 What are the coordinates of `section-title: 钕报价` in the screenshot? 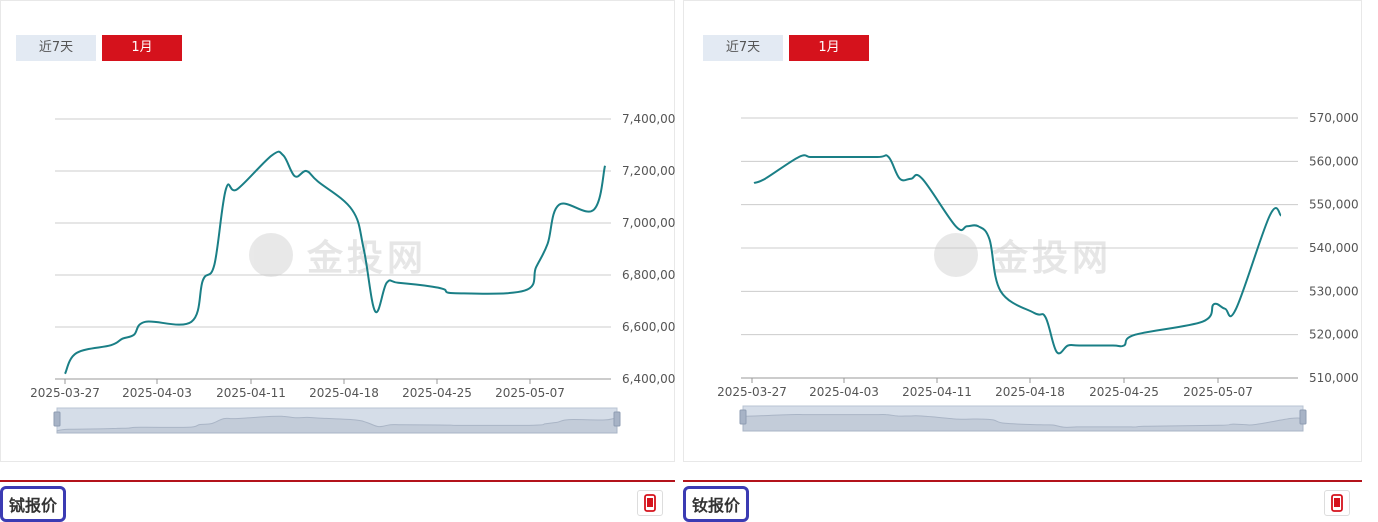 It's located at (716, 504).